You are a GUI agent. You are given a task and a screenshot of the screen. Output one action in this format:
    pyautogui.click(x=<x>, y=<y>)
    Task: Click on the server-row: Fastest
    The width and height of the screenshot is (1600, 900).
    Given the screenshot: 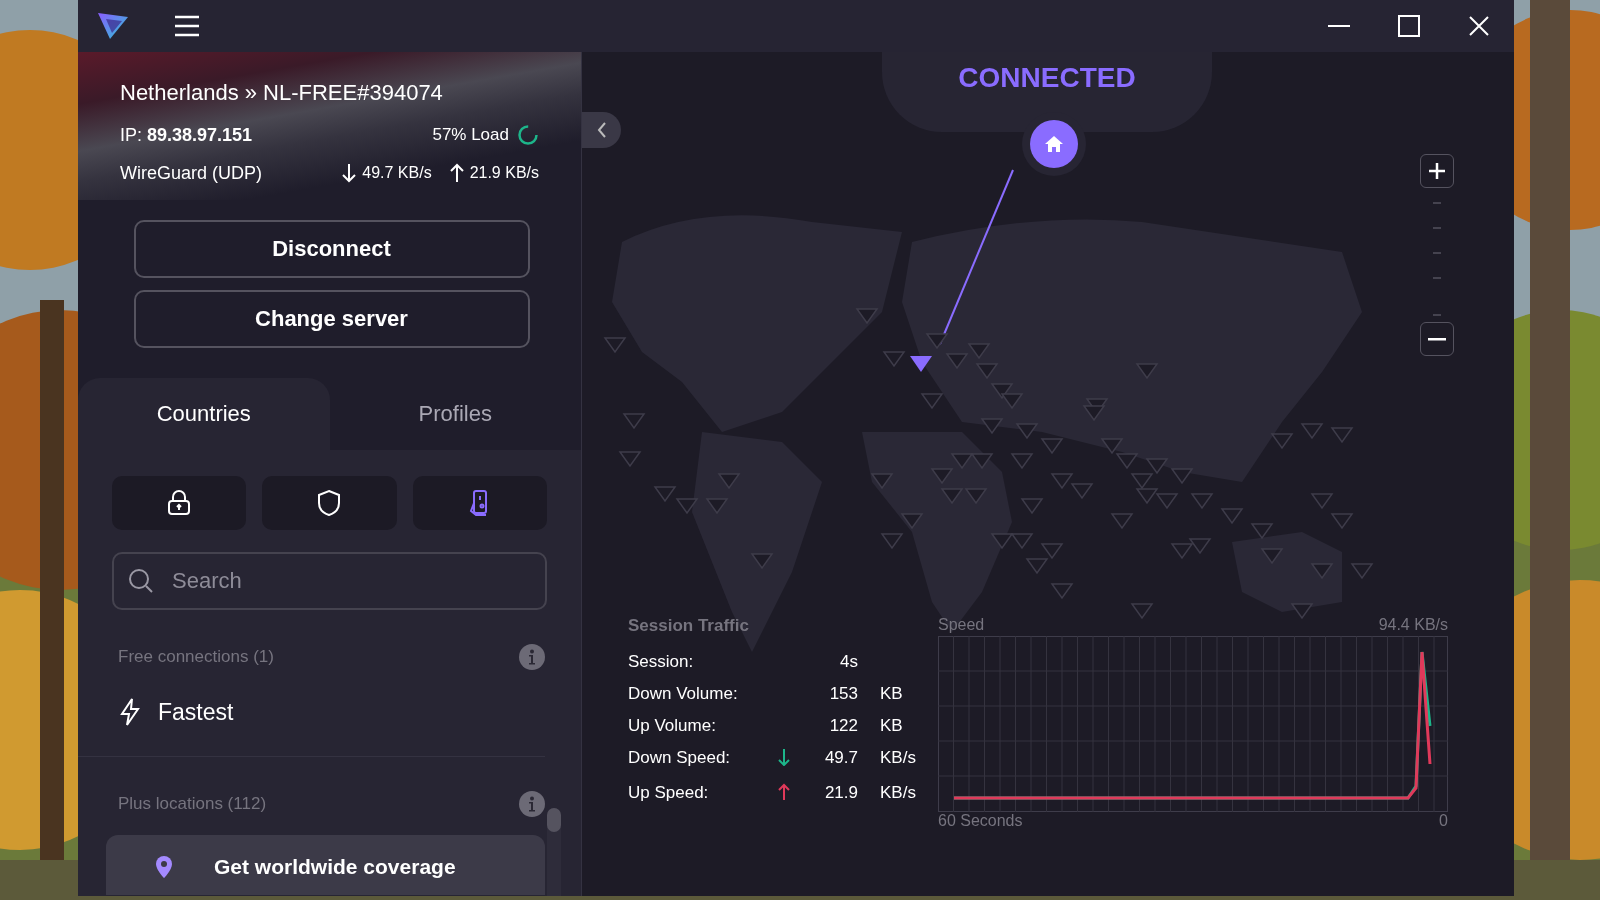 What is the action you would take?
    pyautogui.click(x=311, y=712)
    